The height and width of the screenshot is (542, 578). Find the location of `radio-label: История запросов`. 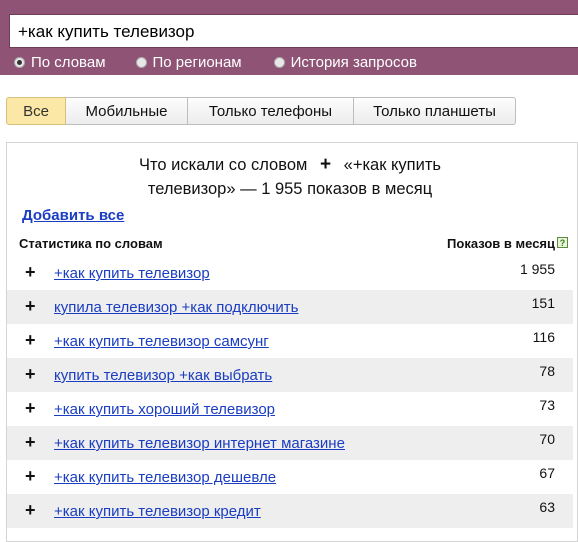

radio-label: История запросов is located at coordinates (353, 62).